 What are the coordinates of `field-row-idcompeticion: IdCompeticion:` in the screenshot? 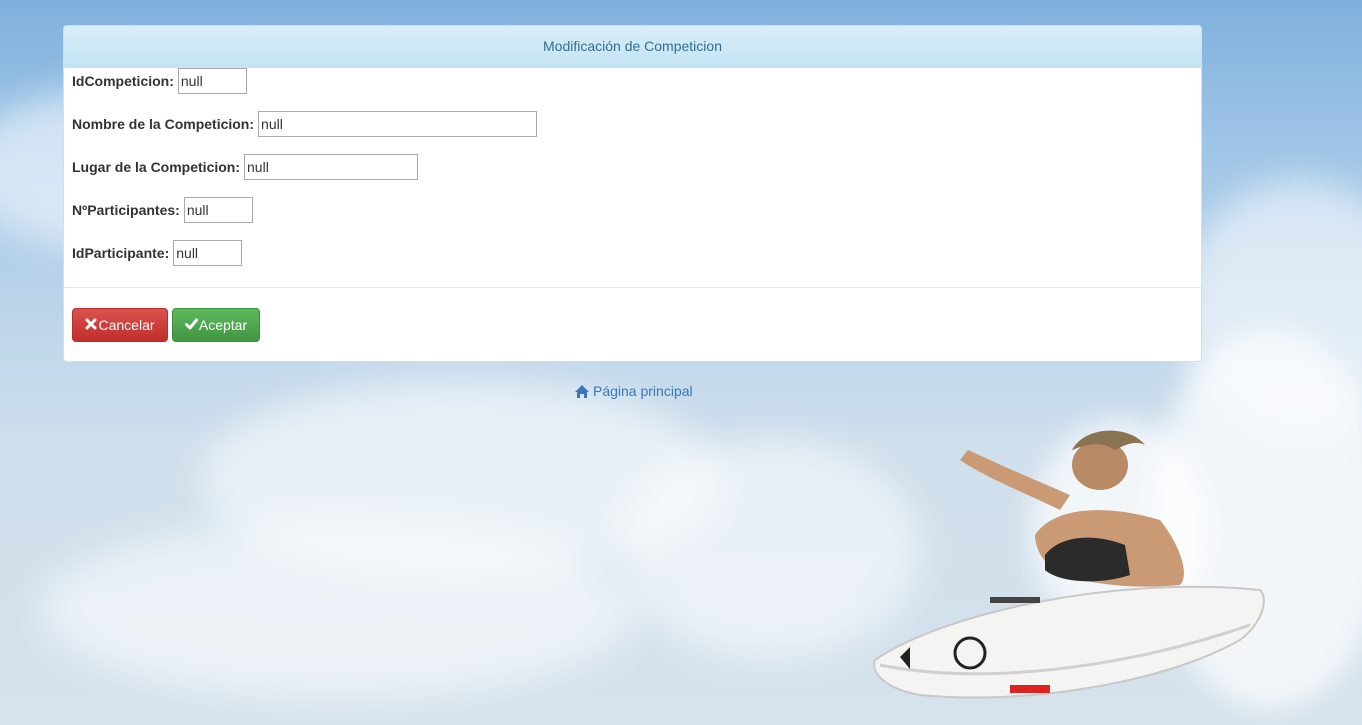 It's located at (159, 81).